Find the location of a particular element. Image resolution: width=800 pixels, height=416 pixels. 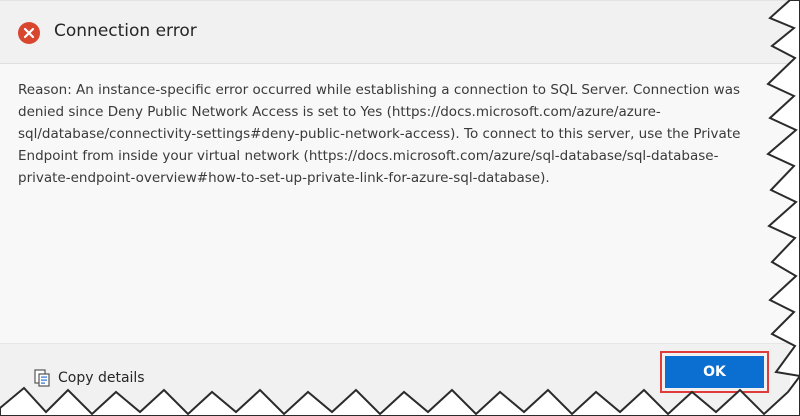

copy-details-label: Copy details is located at coordinates (101, 378).